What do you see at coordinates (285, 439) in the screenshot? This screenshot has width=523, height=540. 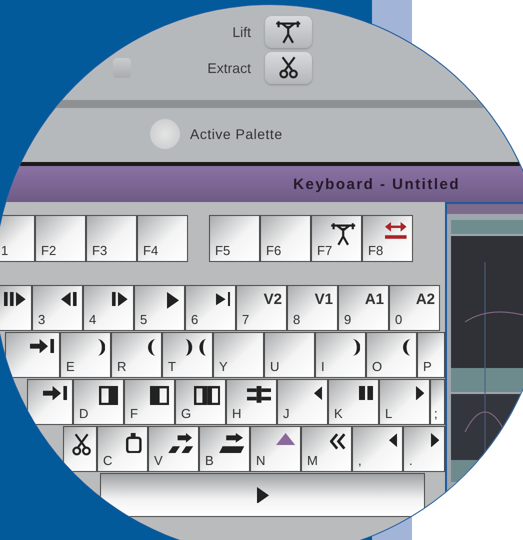 I see `triangle-icon` at bounding box center [285, 439].